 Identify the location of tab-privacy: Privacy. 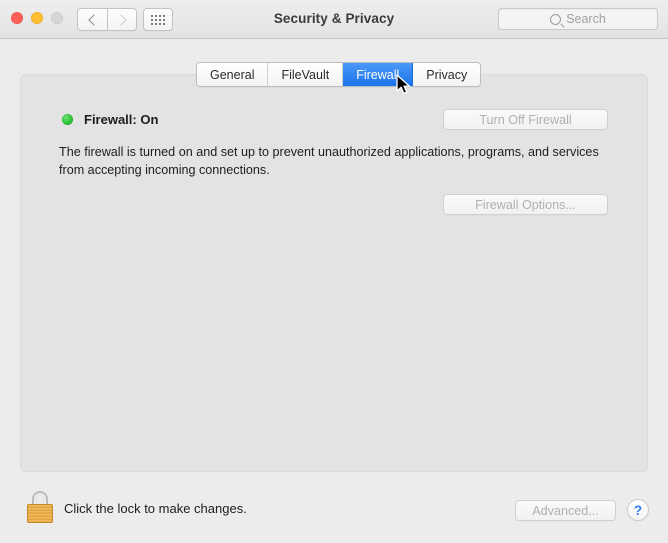
(447, 74).